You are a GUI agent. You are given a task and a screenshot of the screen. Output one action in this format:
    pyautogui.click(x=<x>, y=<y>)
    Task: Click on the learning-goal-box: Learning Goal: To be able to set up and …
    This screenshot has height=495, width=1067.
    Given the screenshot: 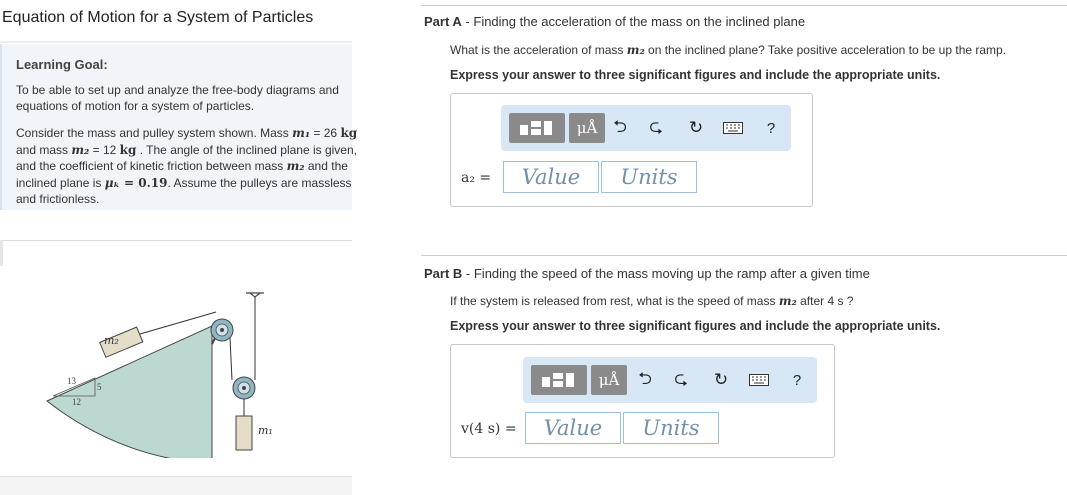 What is the action you would take?
    pyautogui.click(x=178, y=127)
    